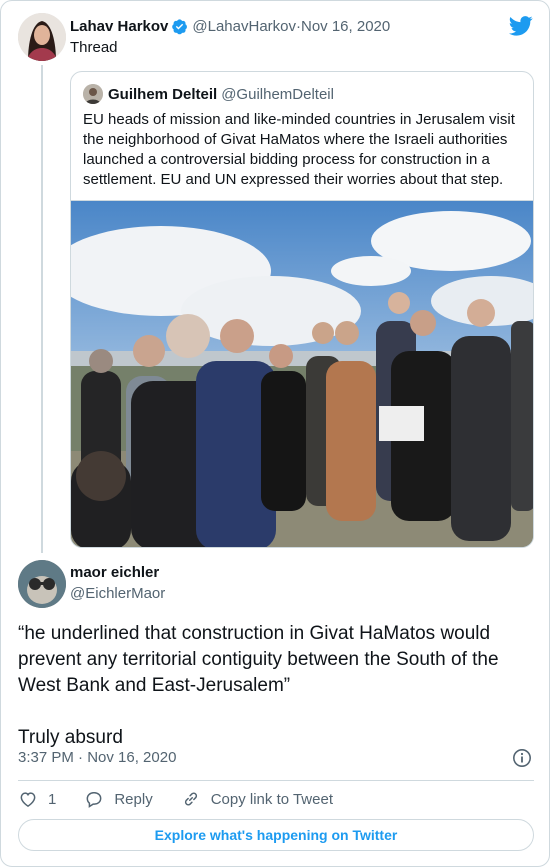 The image size is (550, 867). I want to click on reply-author-handle: @EichlerMaor, so click(117, 593).